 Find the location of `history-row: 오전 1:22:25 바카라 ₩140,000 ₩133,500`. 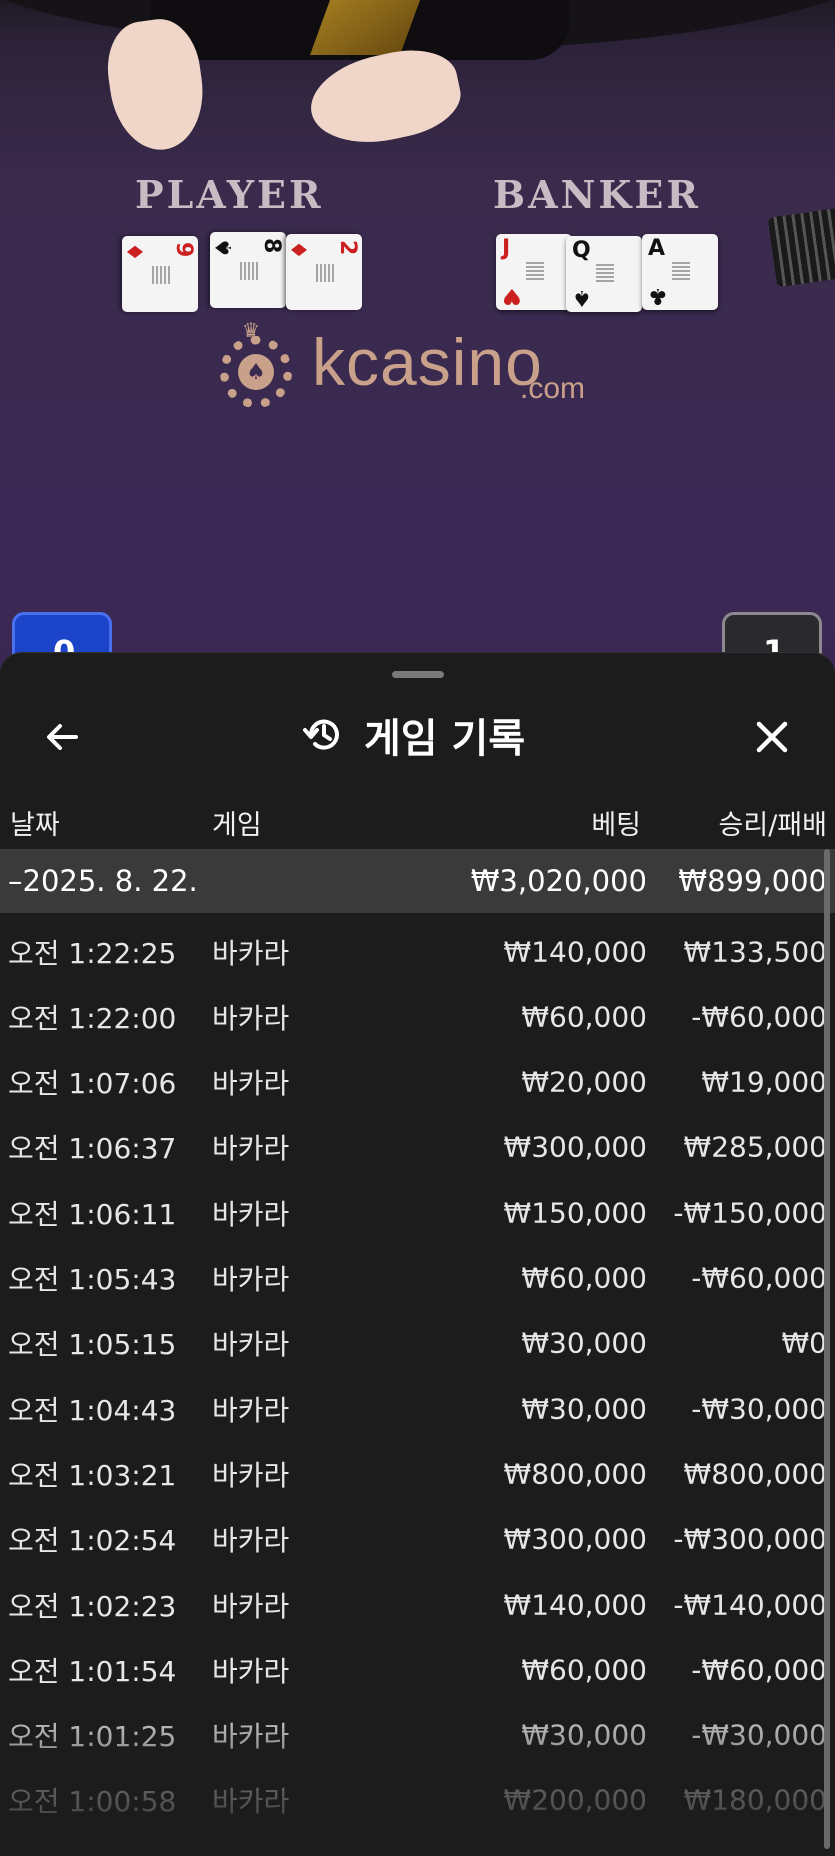

history-row: 오전 1:22:25 바카라 ₩140,000 ₩133,500 is located at coordinates (417, 951).